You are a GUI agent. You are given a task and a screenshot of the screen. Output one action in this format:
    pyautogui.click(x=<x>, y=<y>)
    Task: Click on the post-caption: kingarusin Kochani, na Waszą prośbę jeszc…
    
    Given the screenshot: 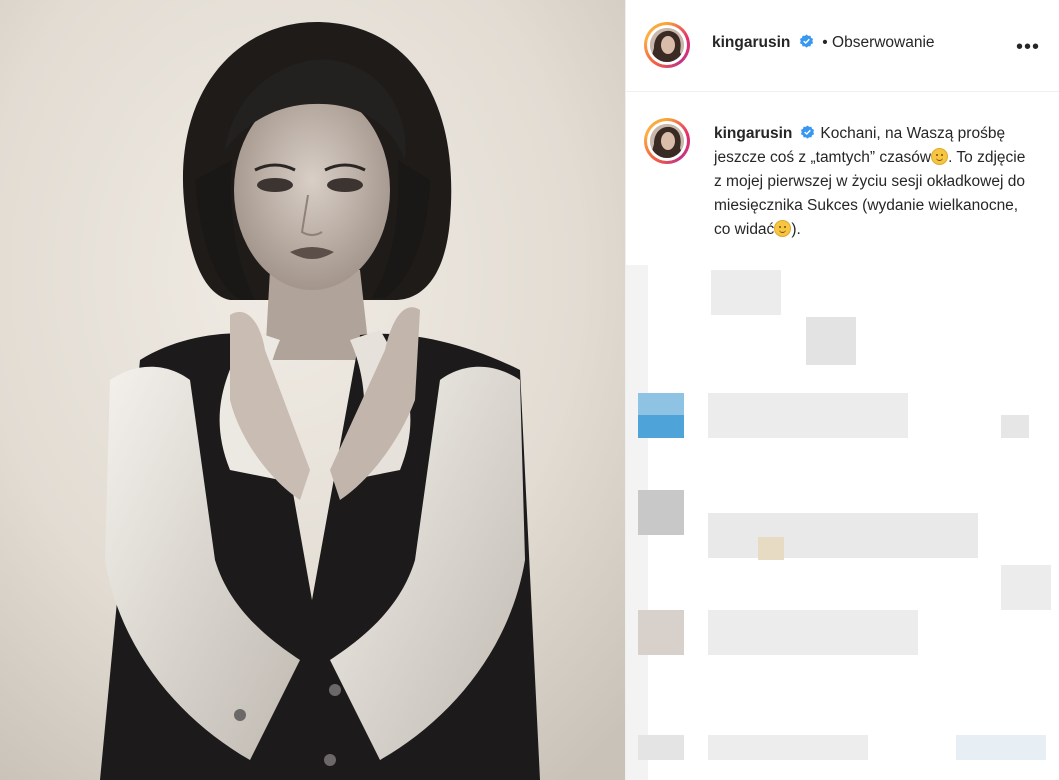 What is the action you would take?
    pyautogui.click(x=874, y=182)
    